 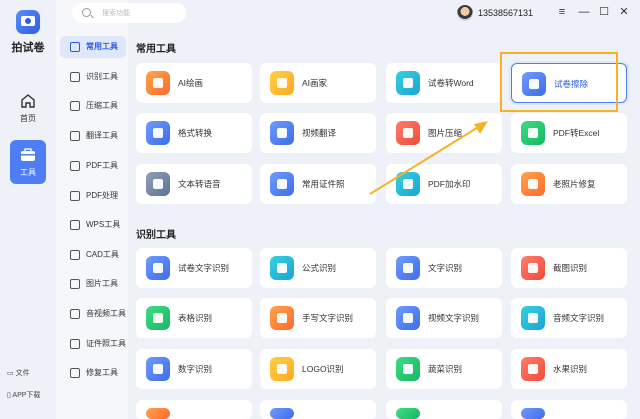 What do you see at coordinates (102, 105) in the screenshot?
I see `menu-item-label: 压缩工具` at bounding box center [102, 105].